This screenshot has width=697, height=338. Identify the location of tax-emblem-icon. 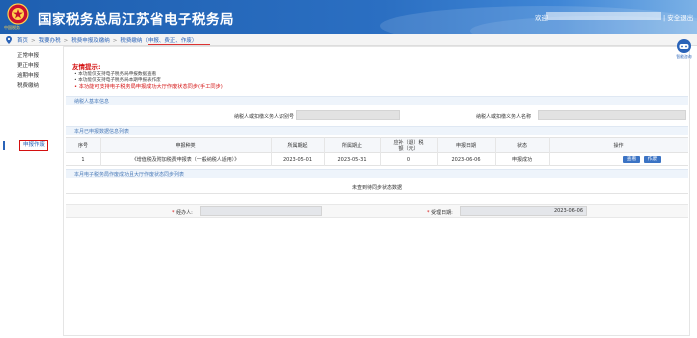
(18, 14).